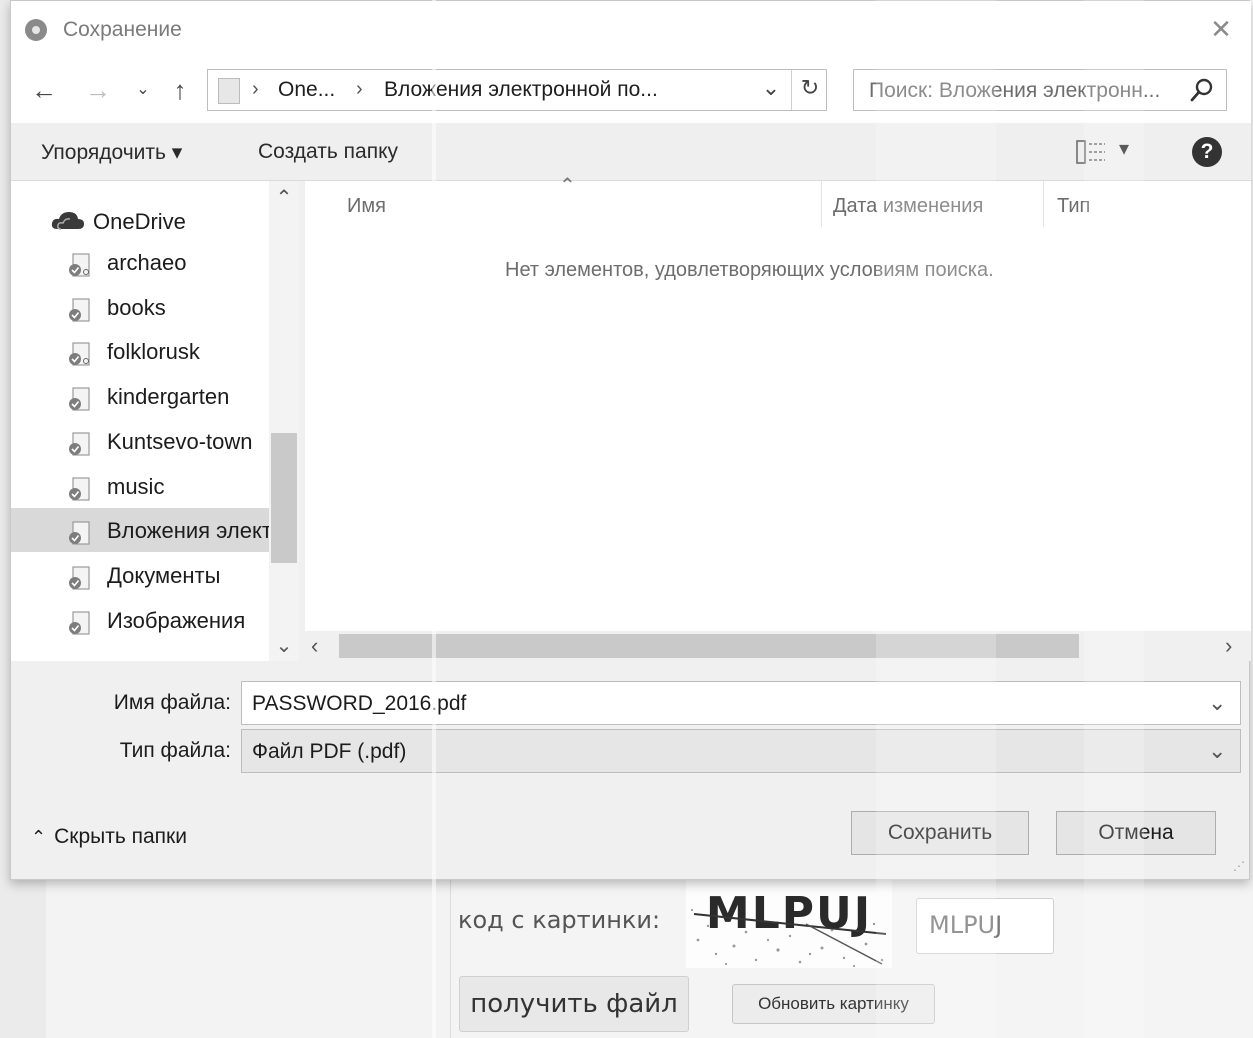 This screenshot has width=1253, height=1038. Describe the element at coordinates (36, 30) in the screenshot. I see `chrome-app-icon` at that location.